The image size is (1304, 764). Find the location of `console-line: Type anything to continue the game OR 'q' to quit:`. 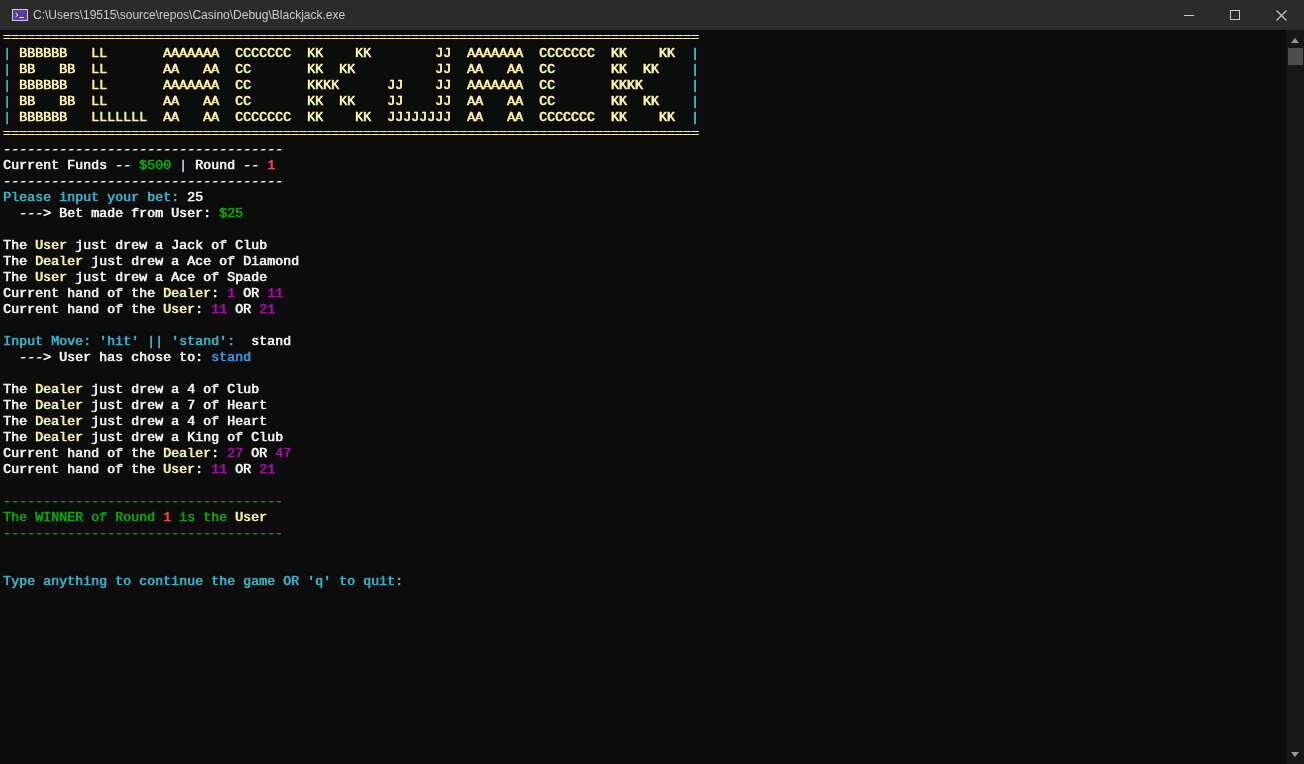

console-line: Type anything to continue the game OR 'q' to quit: is located at coordinates (203, 582).